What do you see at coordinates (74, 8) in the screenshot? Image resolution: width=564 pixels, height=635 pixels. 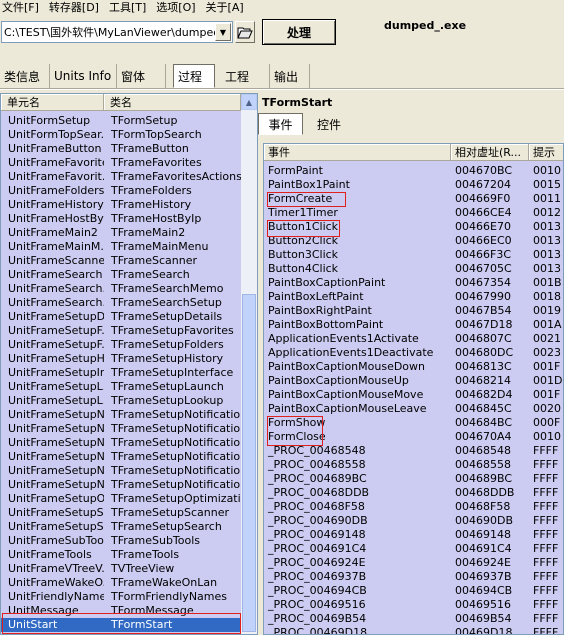 I see `menu-dumper: 转存器[D]` at bounding box center [74, 8].